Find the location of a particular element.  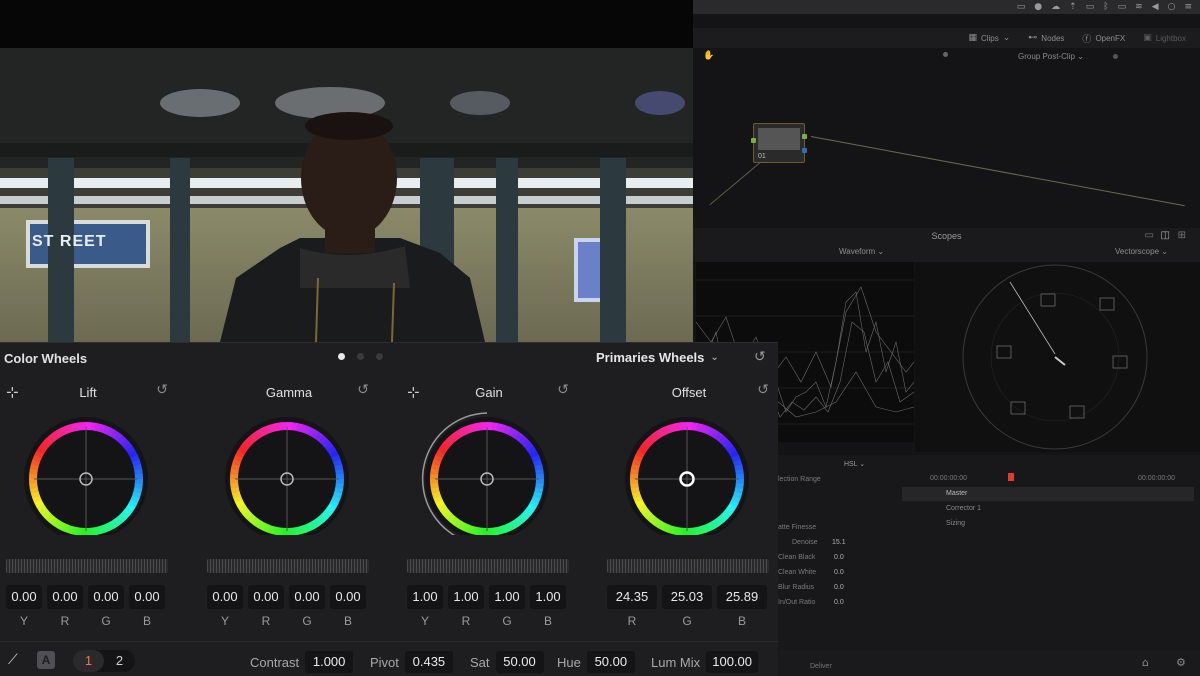

vectorscope-graticule is located at coordinates (1055, 357).